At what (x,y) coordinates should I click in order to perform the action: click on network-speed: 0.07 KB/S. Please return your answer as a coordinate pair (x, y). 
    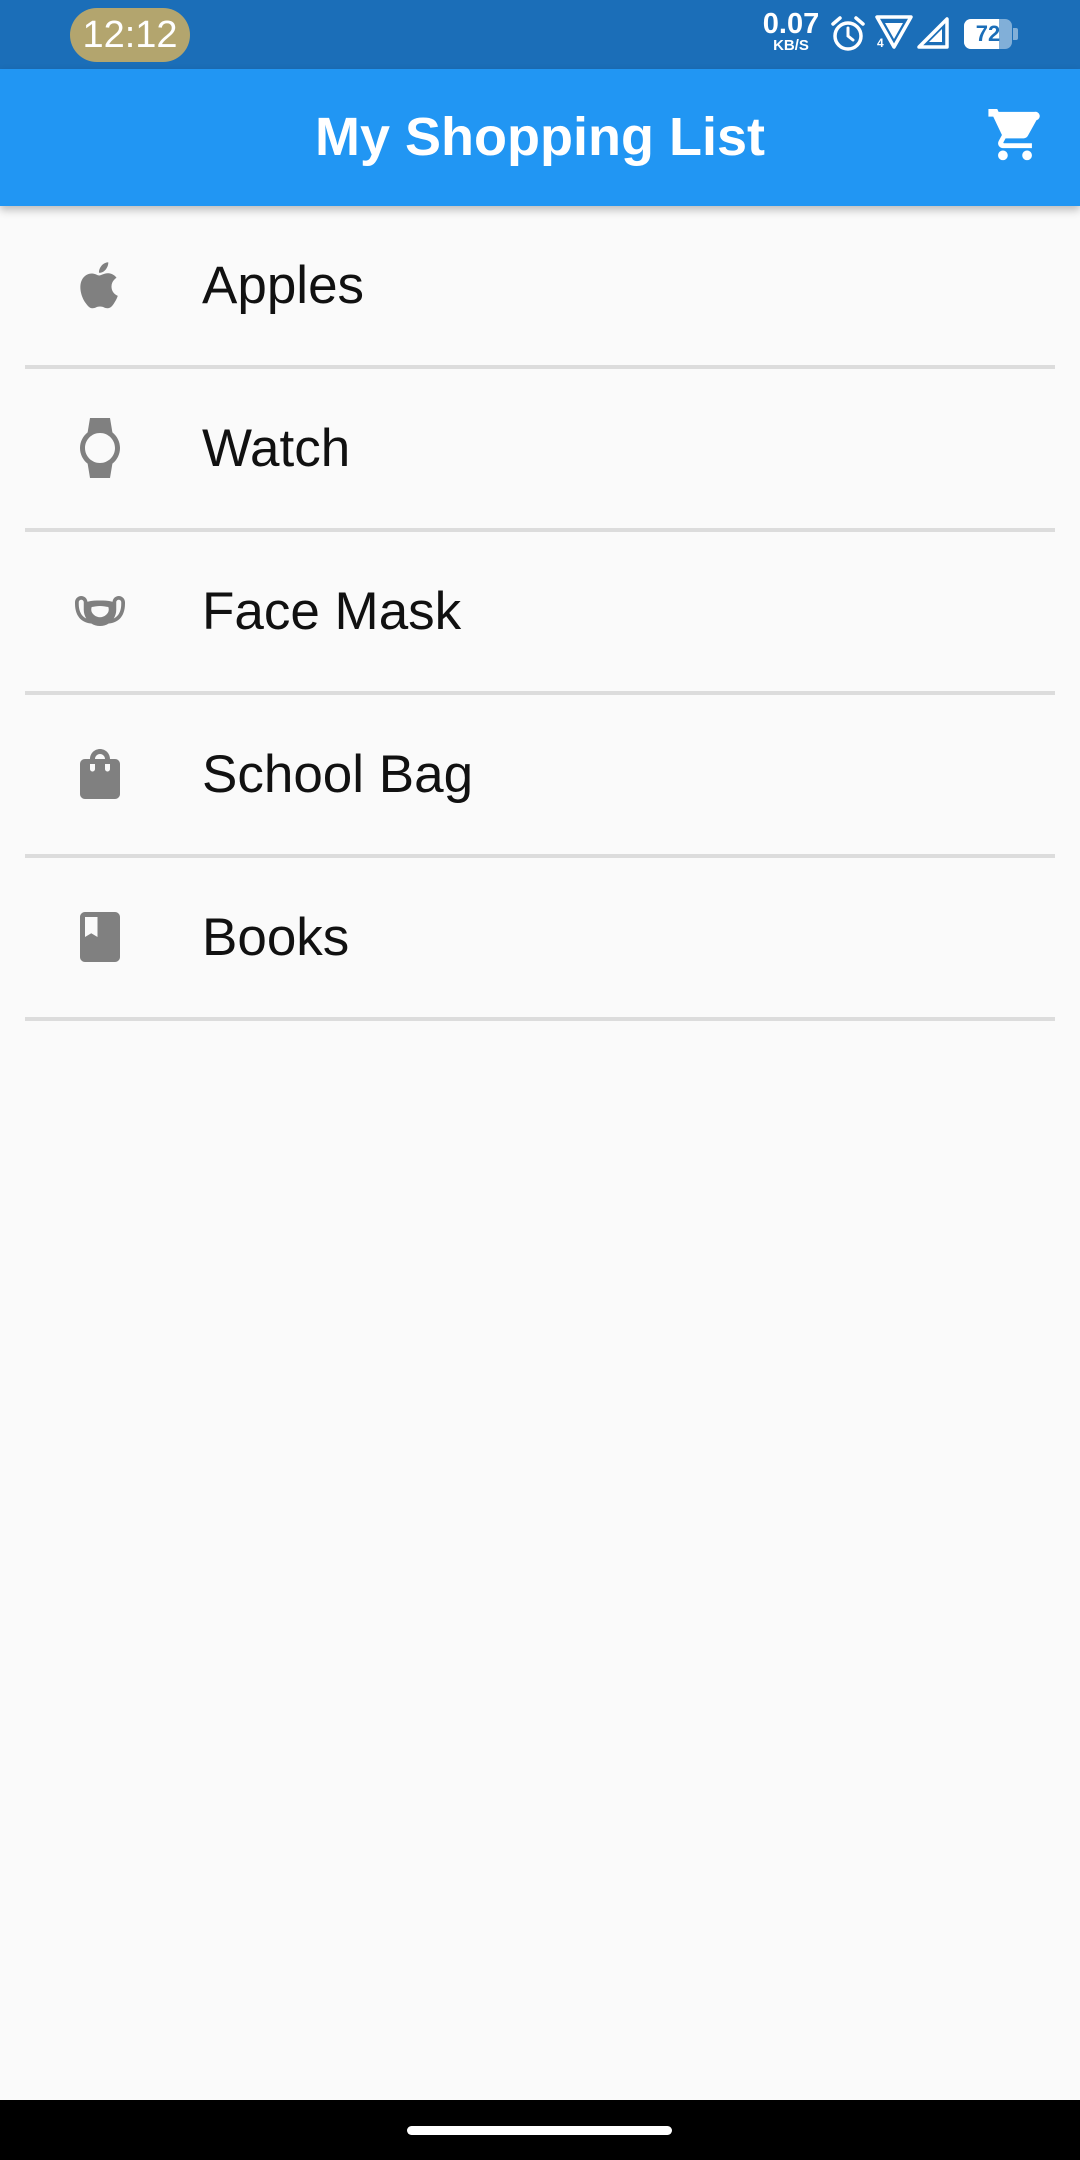
    Looking at the image, I should click on (791, 31).